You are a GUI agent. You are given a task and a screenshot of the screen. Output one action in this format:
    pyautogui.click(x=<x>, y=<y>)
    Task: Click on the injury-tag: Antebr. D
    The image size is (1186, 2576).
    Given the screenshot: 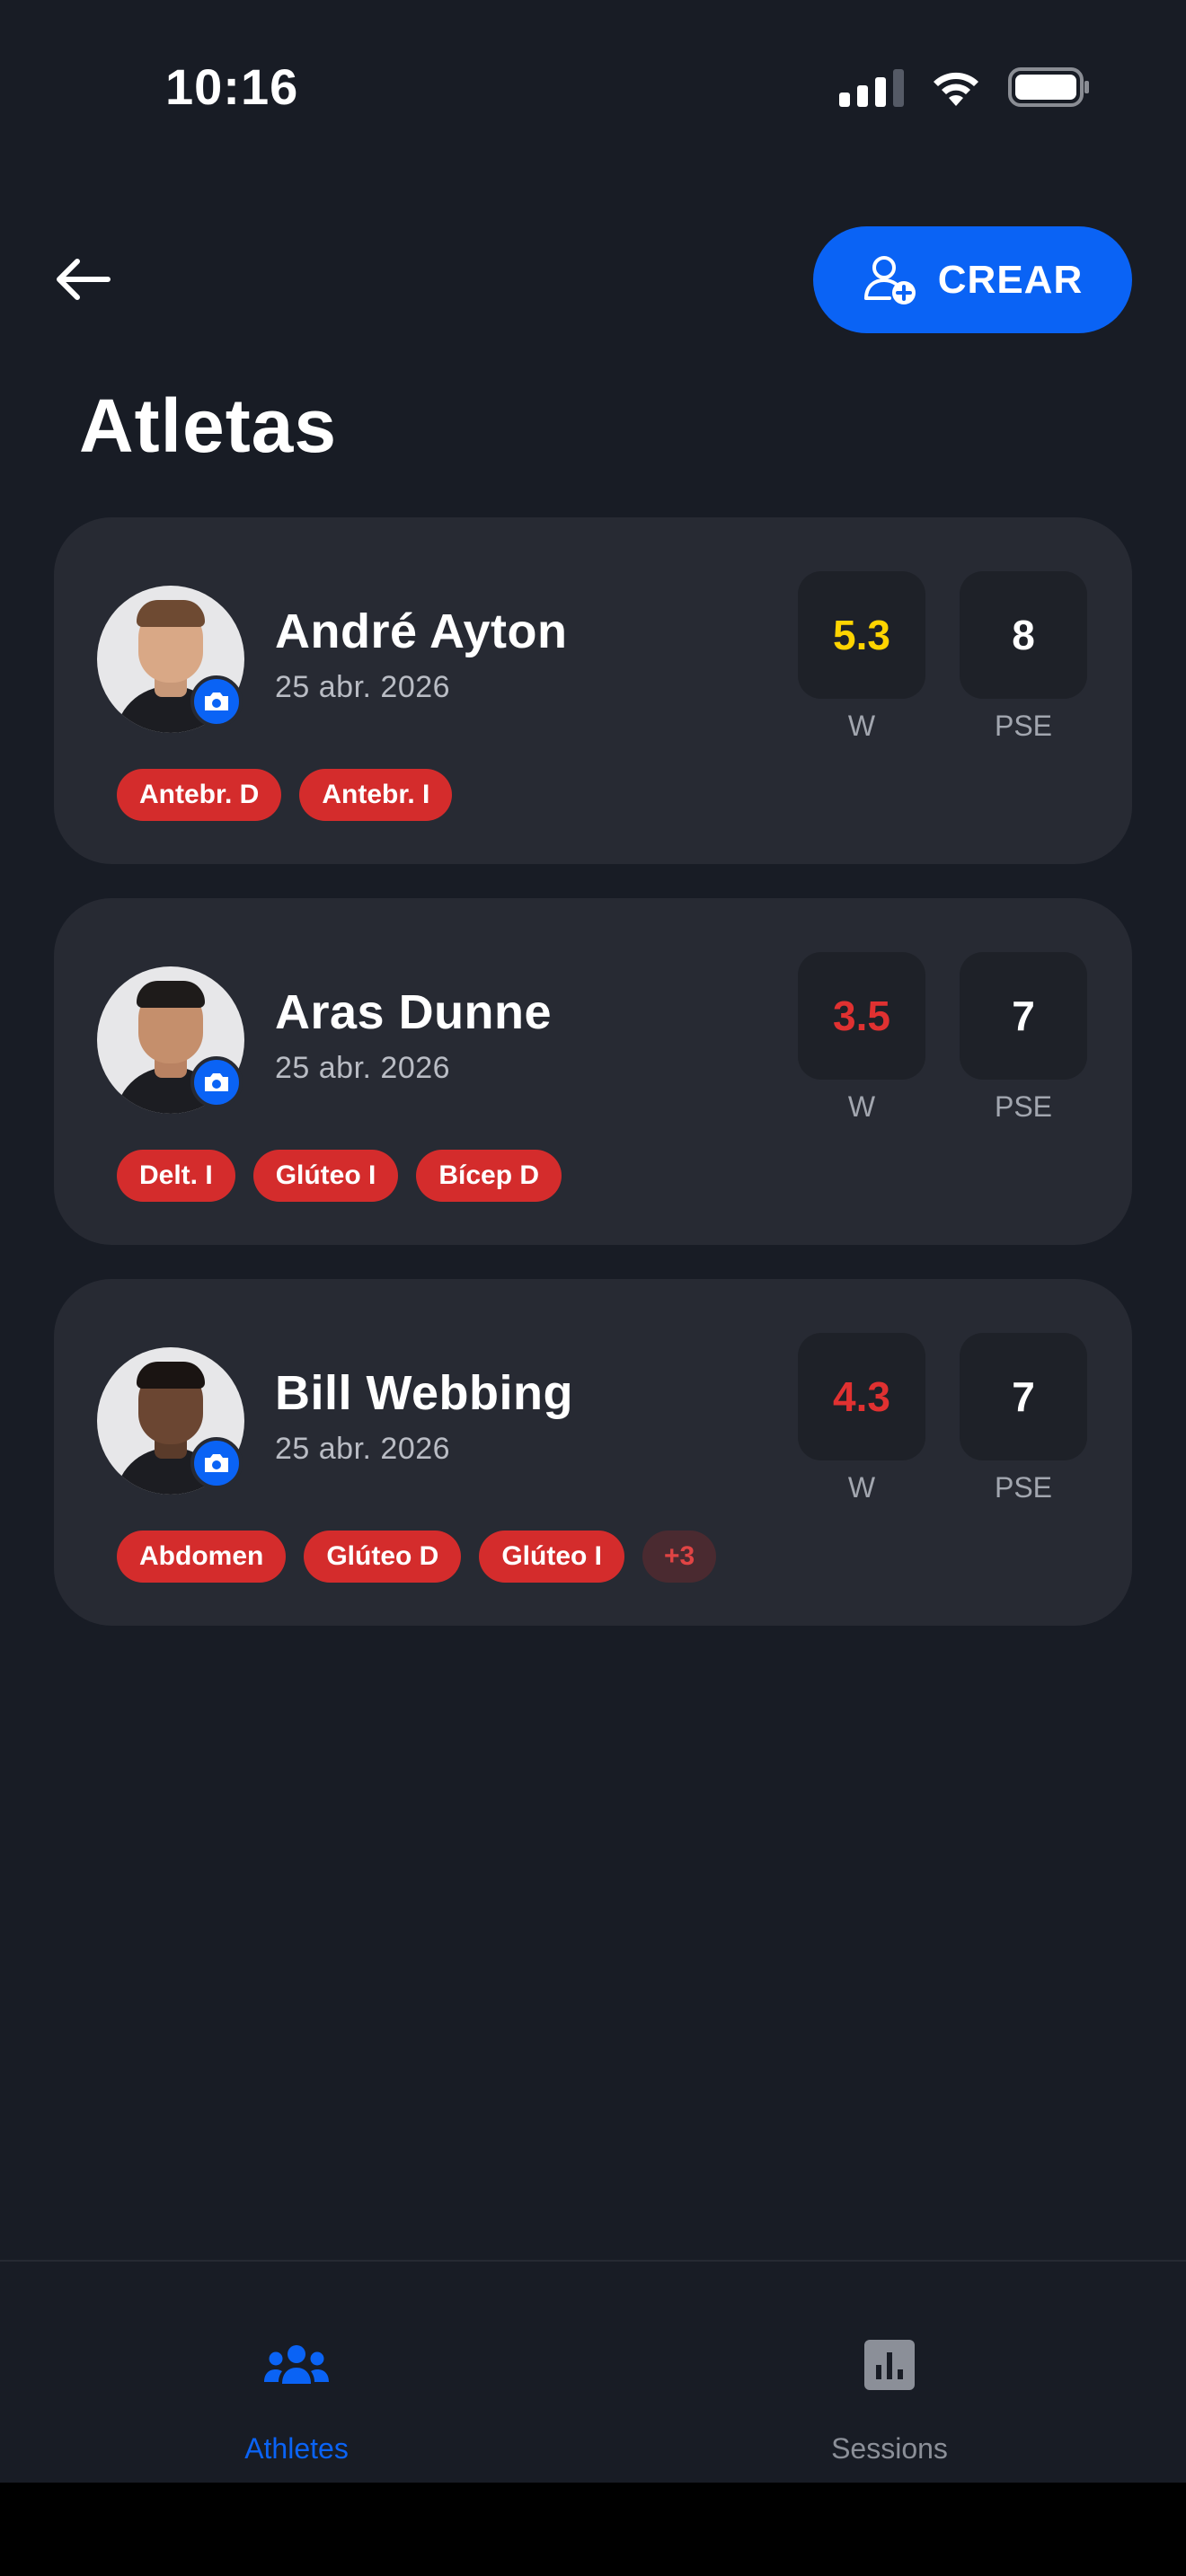 What is the action you would take?
    pyautogui.click(x=199, y=795)
    